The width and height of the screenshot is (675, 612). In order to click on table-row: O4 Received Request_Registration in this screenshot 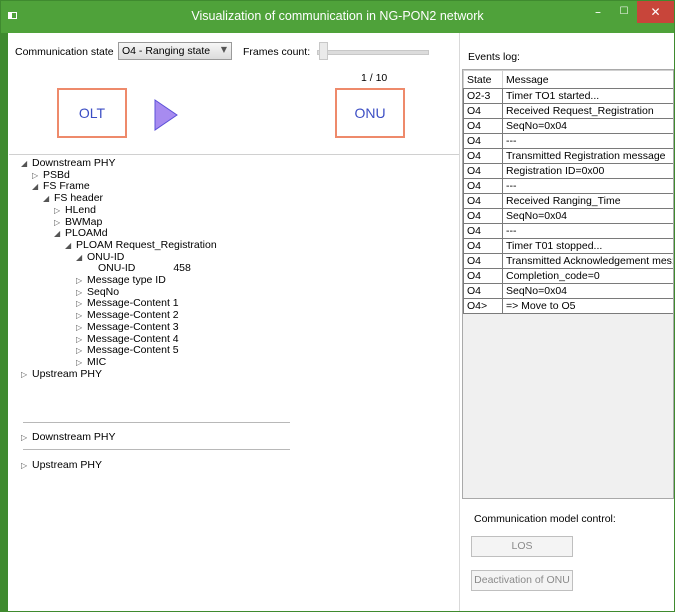, I will do `click(568, 111)`.